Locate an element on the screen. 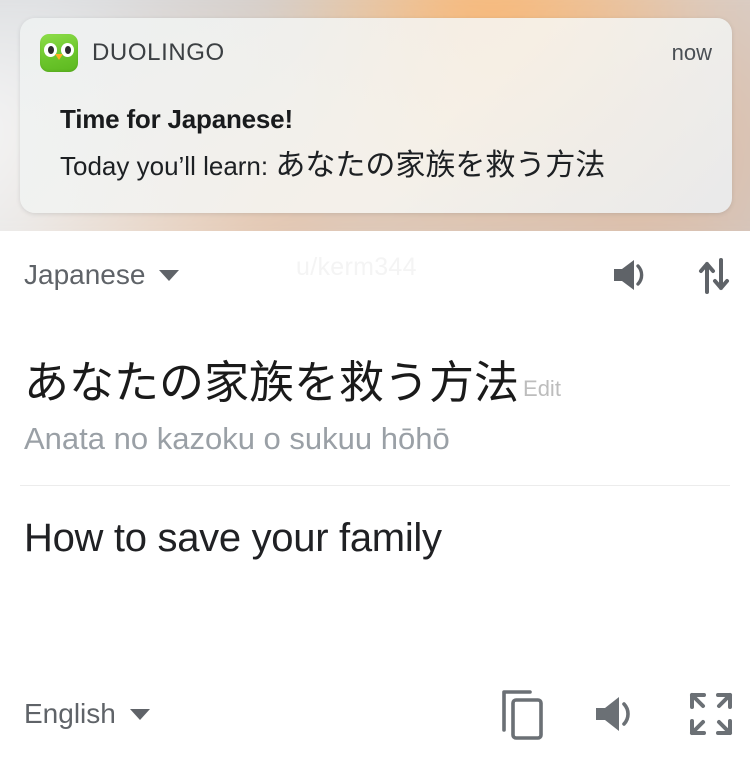 This screenshot has width=750, height=760. target-language-selector: English is located at coordinates (87, 714).